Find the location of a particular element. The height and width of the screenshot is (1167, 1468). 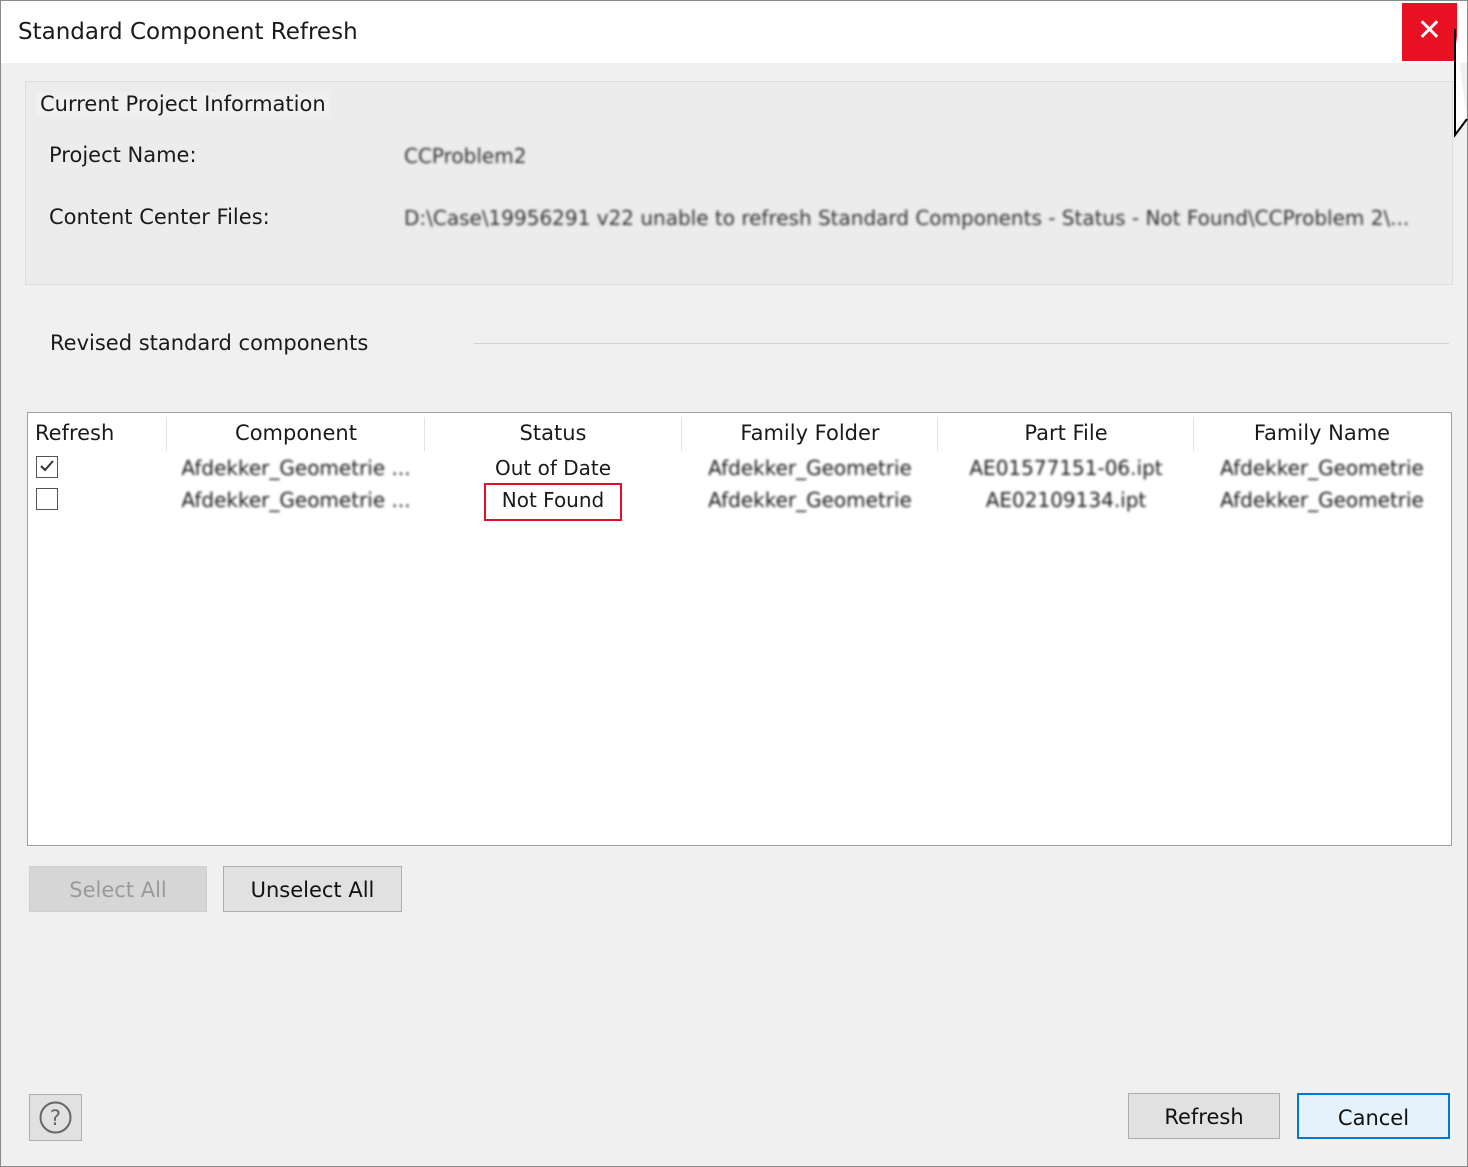

status-cell: Out of Date is located at coordinates (553, 468).